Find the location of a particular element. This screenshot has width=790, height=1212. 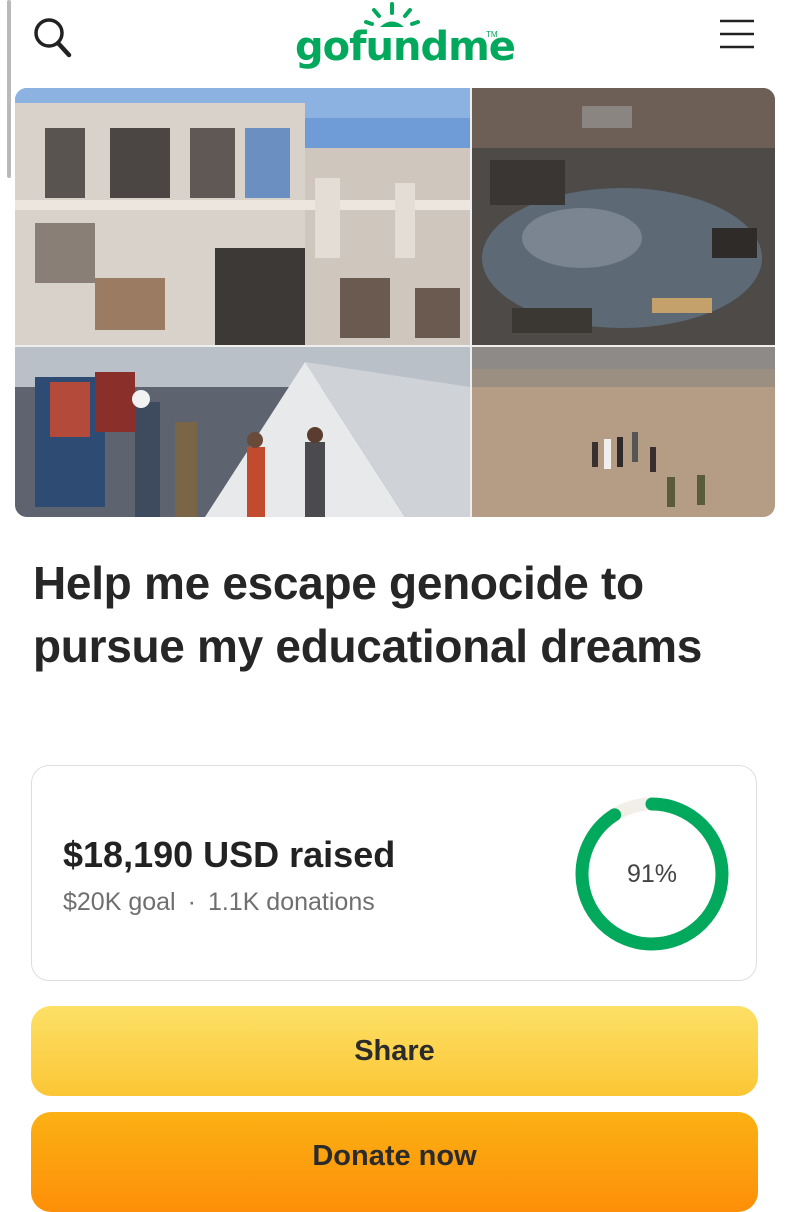

donate-now-button: Donate now is located at coordinates (394, 1162).